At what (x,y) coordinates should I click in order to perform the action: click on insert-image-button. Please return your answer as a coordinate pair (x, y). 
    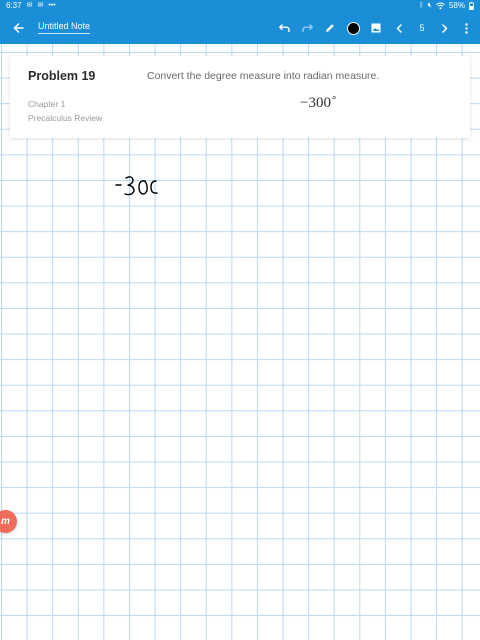
    Looking at the image, I should click on (376, 28).